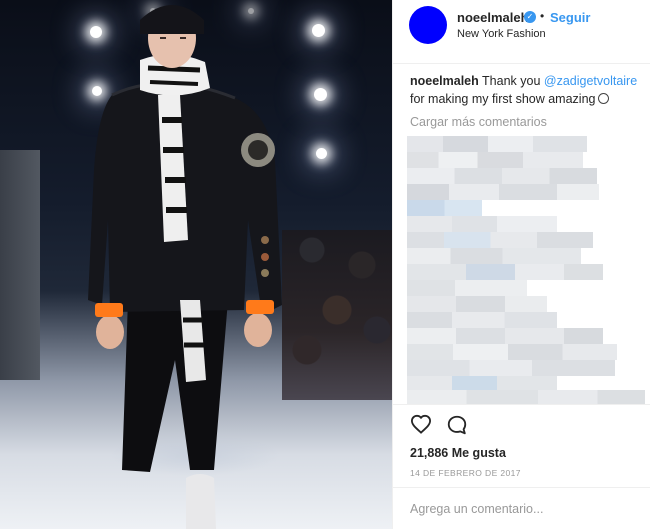 This screenshot has width=650, height=529. I want to click on caption-username: noeelmaleh, so click(444, 81).